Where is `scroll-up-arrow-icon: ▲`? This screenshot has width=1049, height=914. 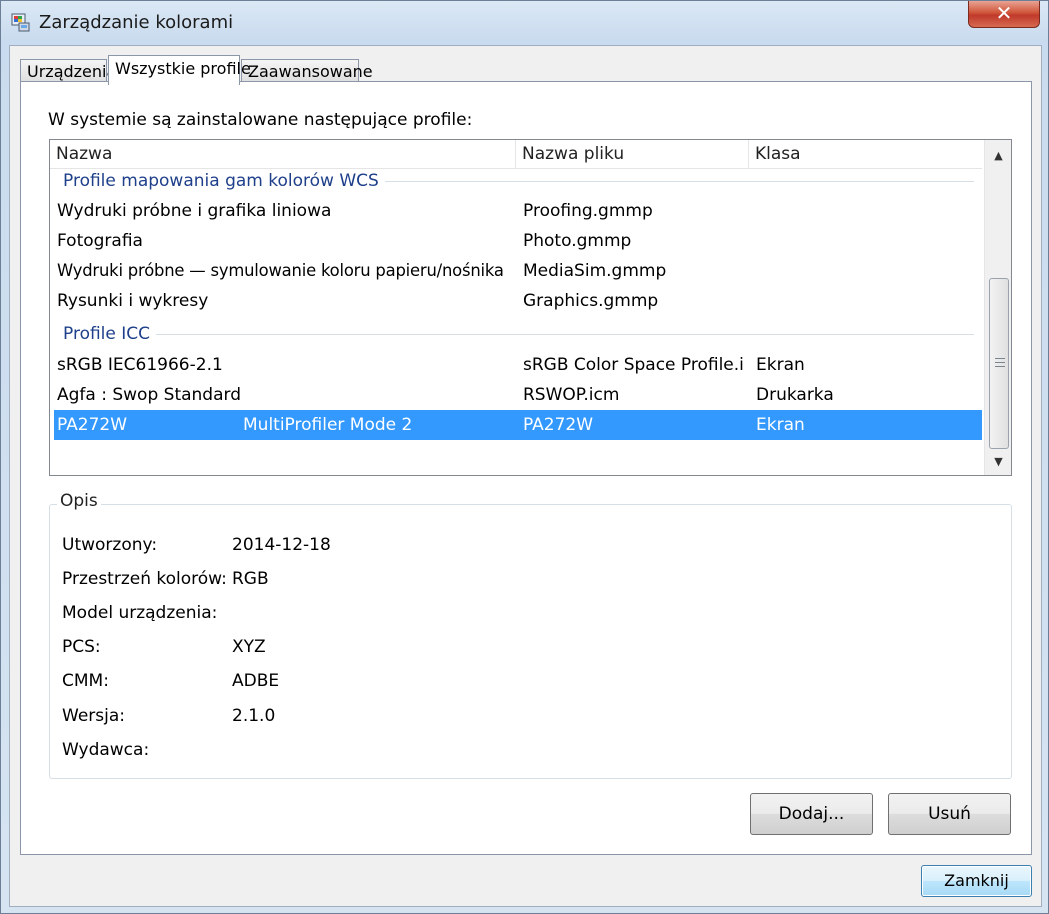 scroll-up-arrow-icon: ▲ is located at coordinates (998, 155).